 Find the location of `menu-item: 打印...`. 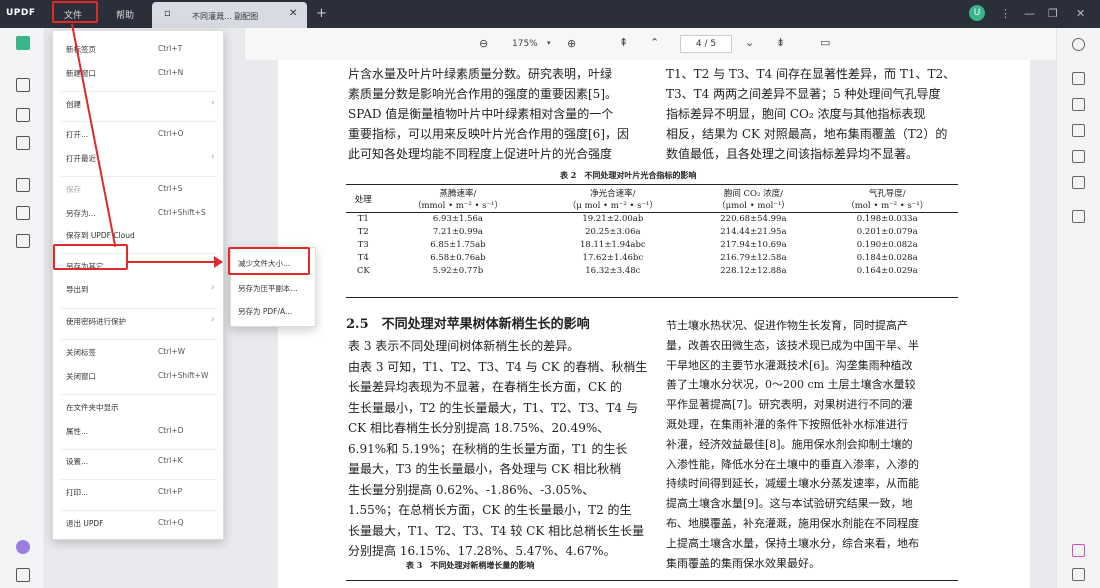

menu-item: 打印... is located at coordinates (77, 492).